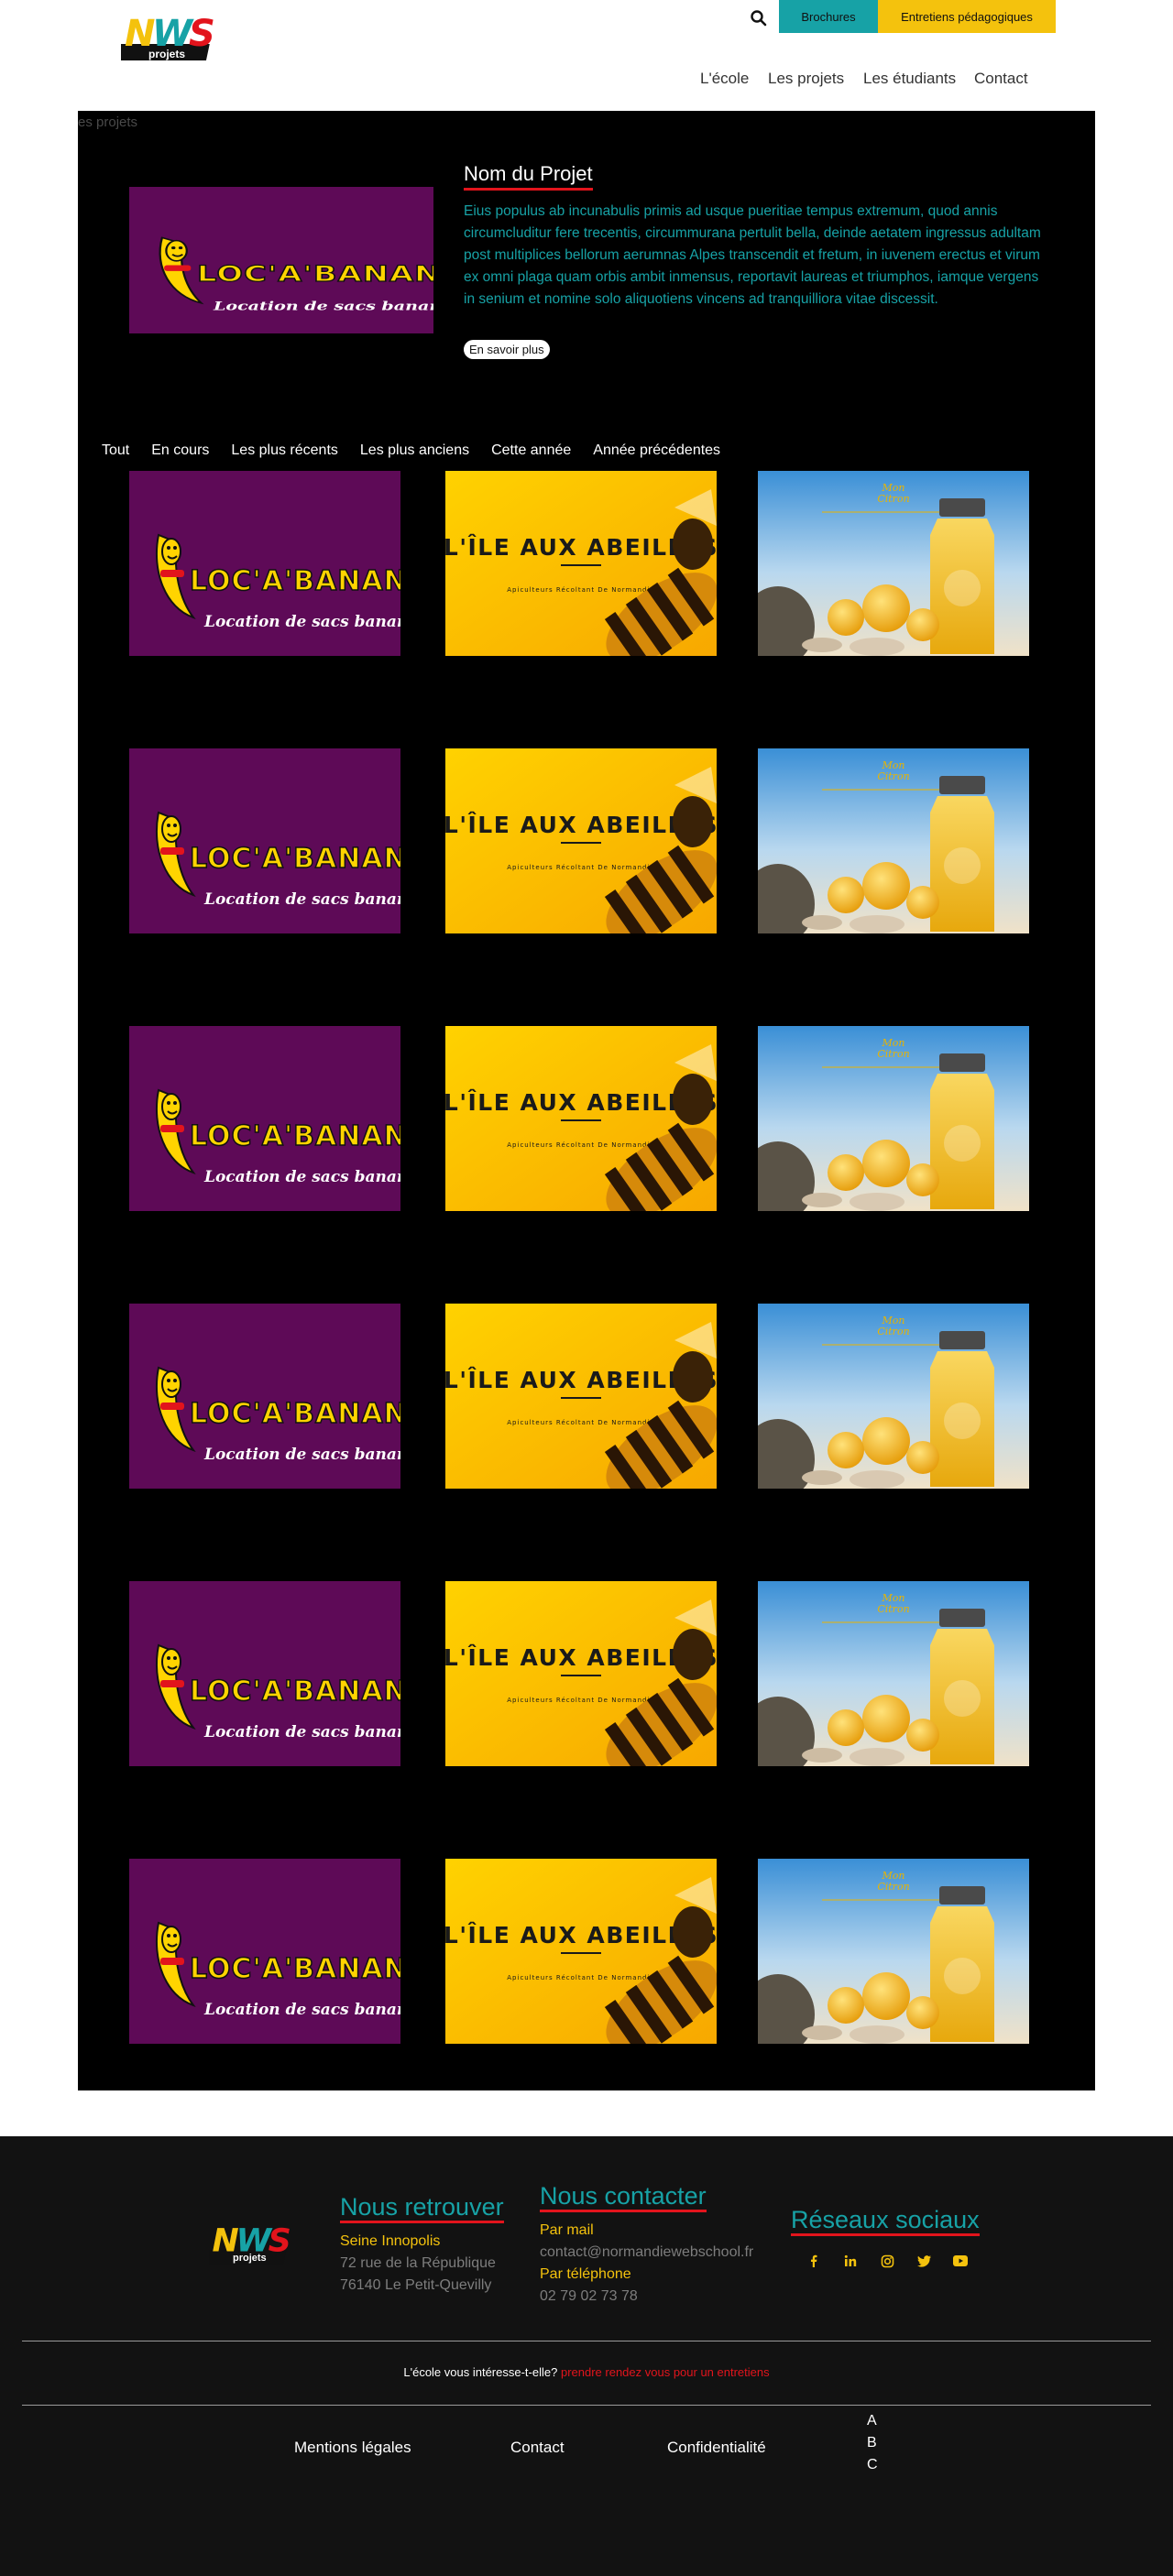  Describe the element at coordinates (531, 453) in the screenshot. I see `filter-this-year: Cette année` at that location.